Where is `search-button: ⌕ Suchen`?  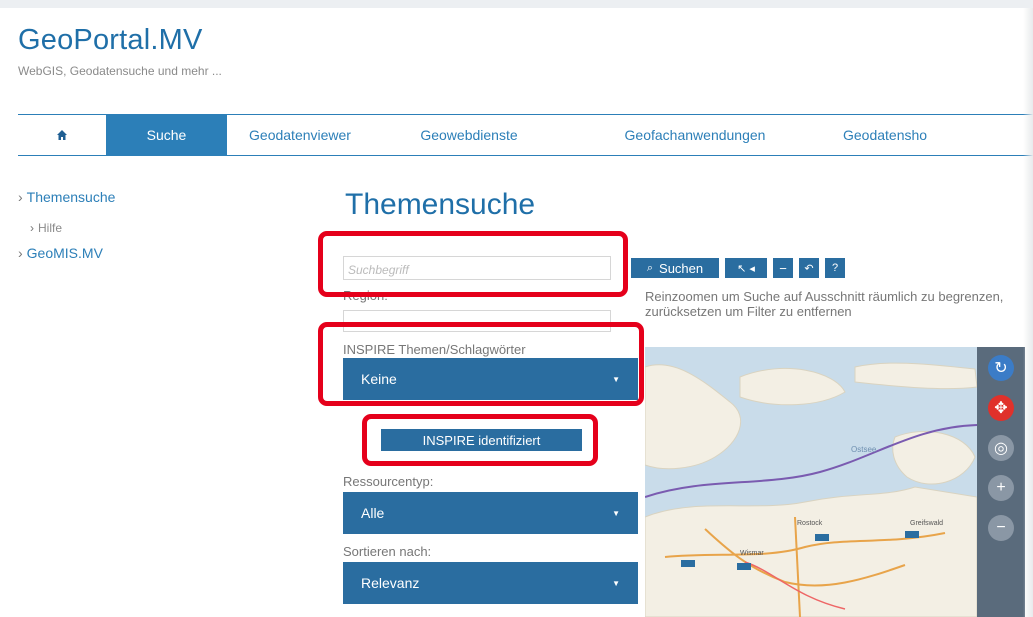 search-button: ⌕ Suchen is located at coordinates (675, 268).